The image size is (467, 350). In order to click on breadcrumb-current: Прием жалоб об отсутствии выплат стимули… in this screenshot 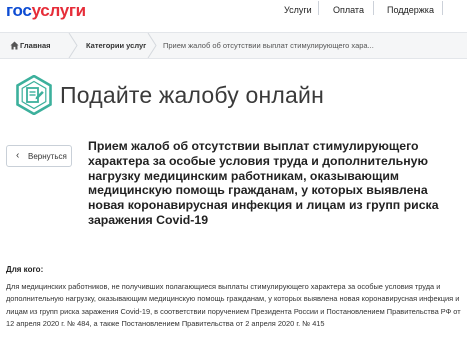, I will do `click(268, 45)`.